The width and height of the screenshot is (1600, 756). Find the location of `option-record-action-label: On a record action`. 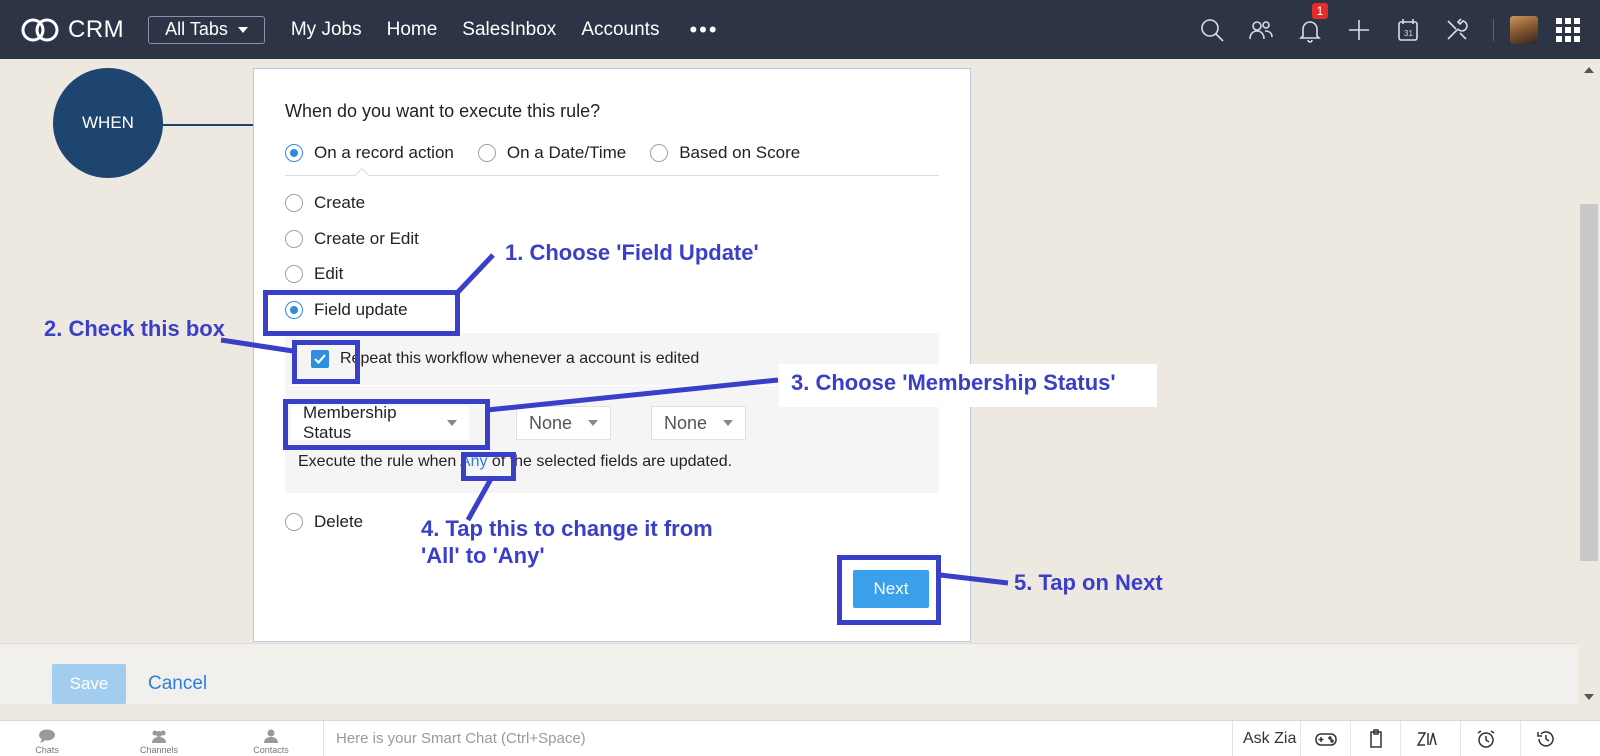

option-record-action-label: On a record action is located at coordinates (384, 152).